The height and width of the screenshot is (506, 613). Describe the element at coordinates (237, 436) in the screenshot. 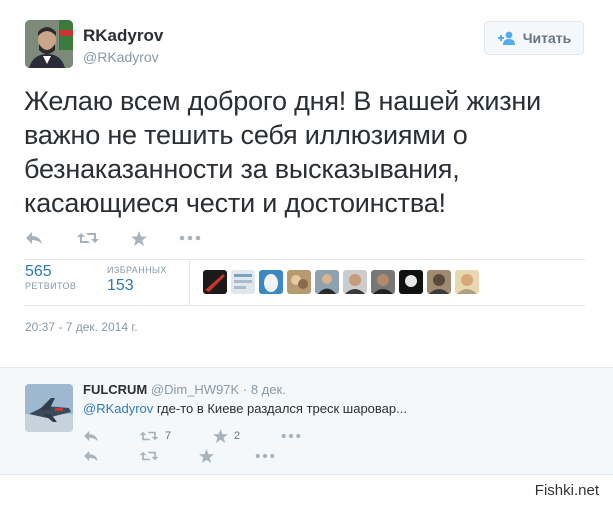

I see `reply-favorite-count: 2` at that location.